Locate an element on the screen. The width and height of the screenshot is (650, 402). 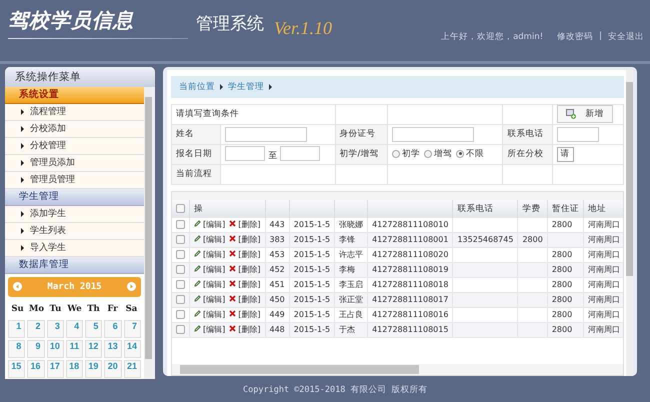
column-header: 操 is located at coordinates (198, 209).